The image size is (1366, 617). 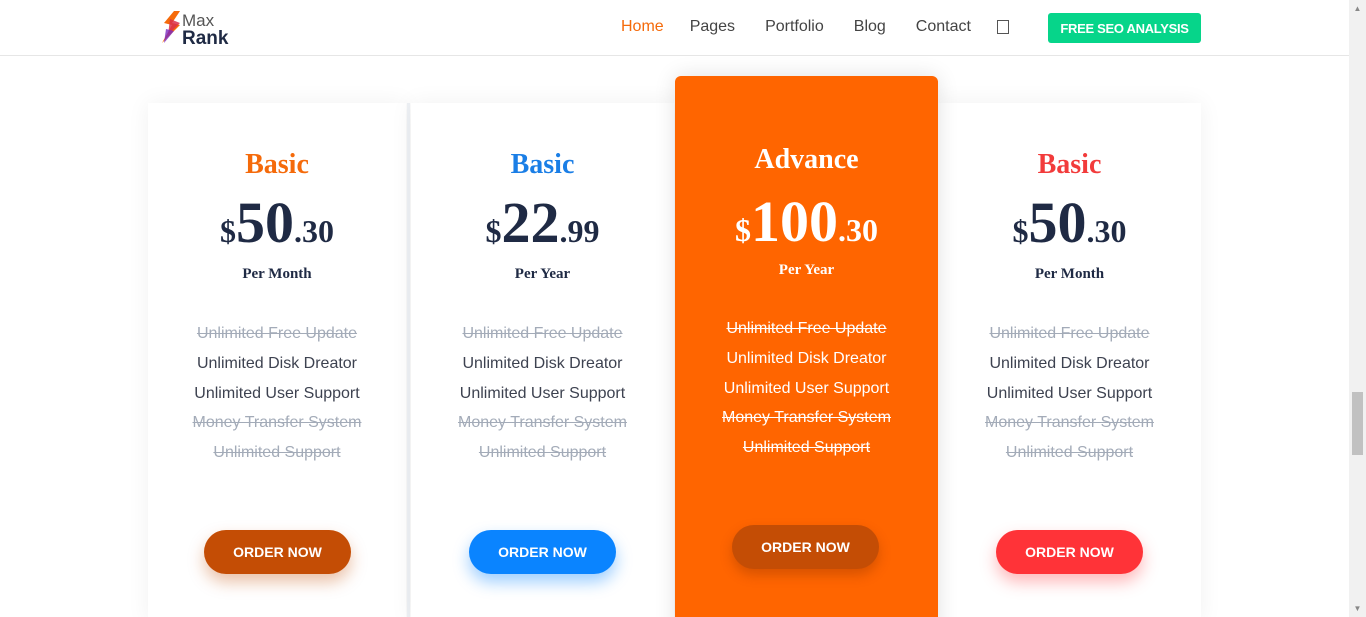 What do you see at coordinates (1124, 28) in the screenshot?
I see `free-seo-analysis-button: FREE SEO ANALYSIS` at bounding box center [1124, 28].